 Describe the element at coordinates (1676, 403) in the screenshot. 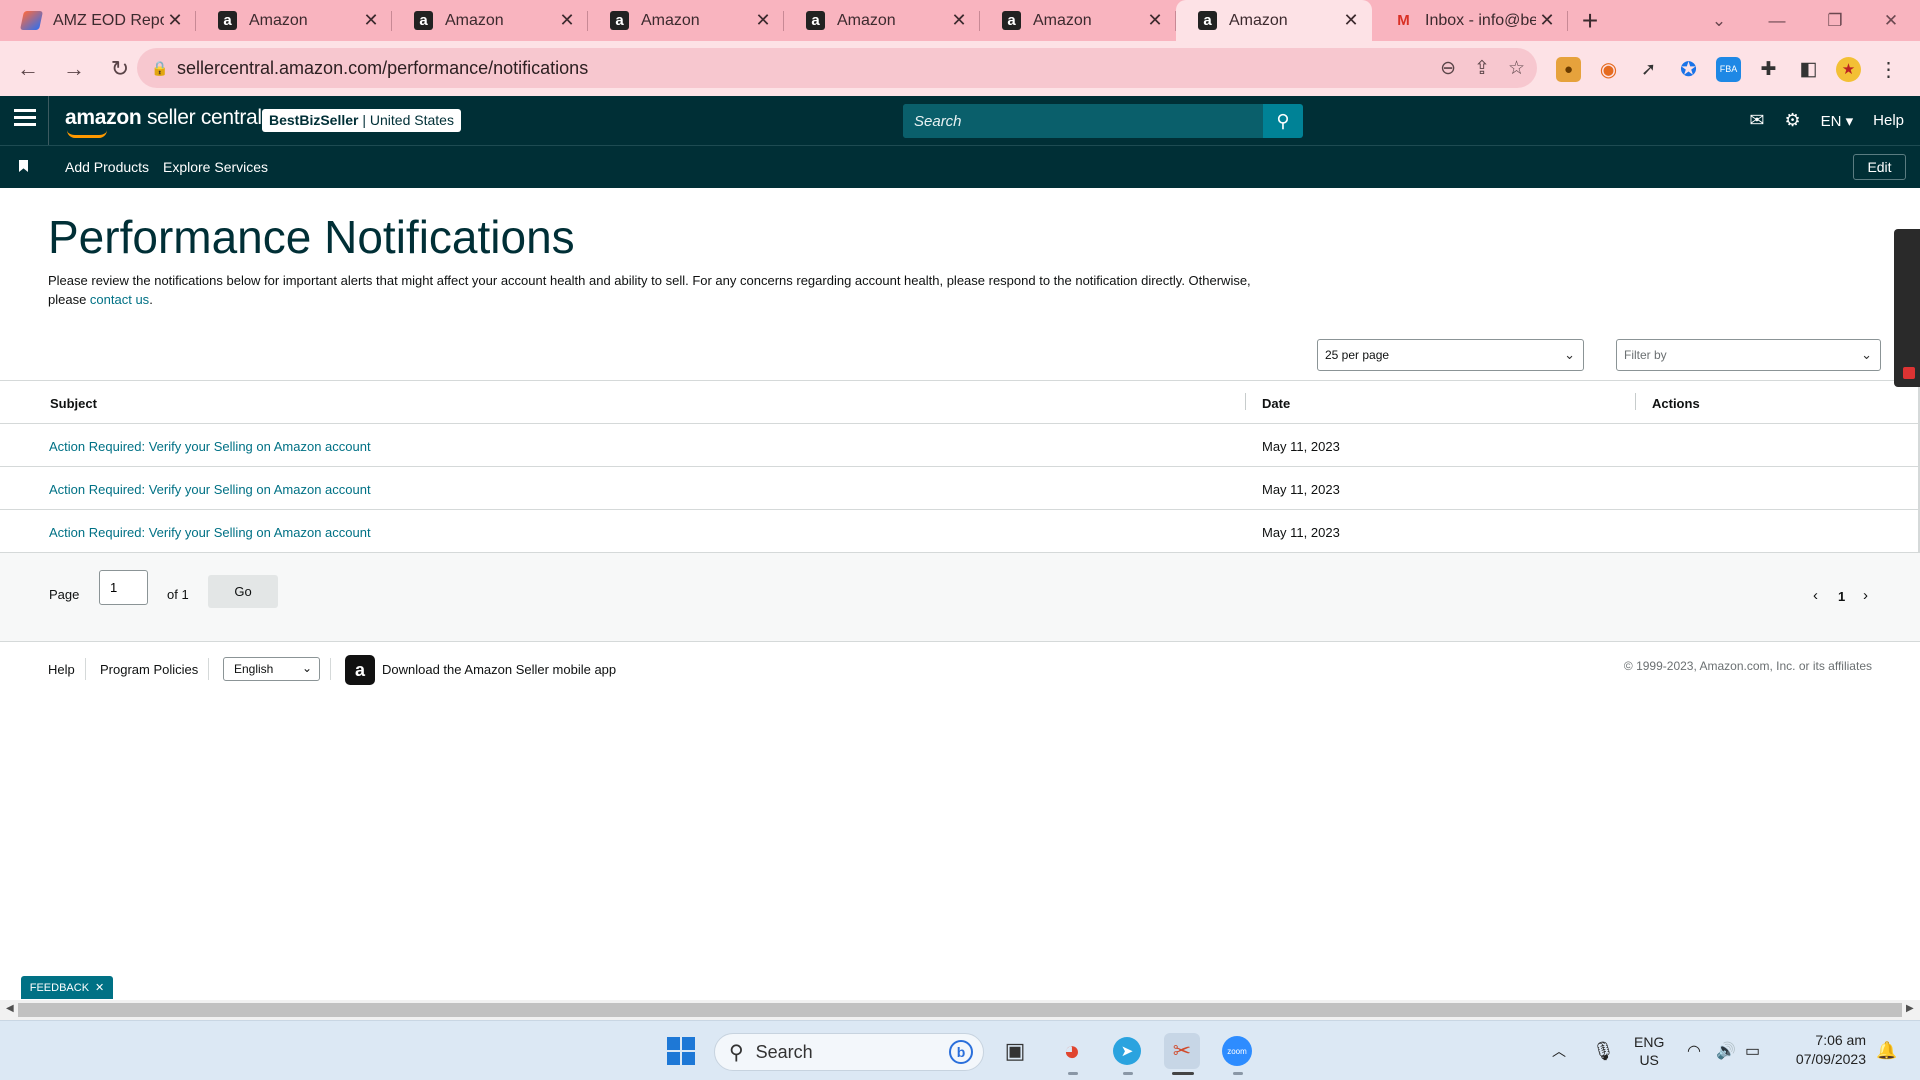

I see `column-header-actions: Actions` at that location.